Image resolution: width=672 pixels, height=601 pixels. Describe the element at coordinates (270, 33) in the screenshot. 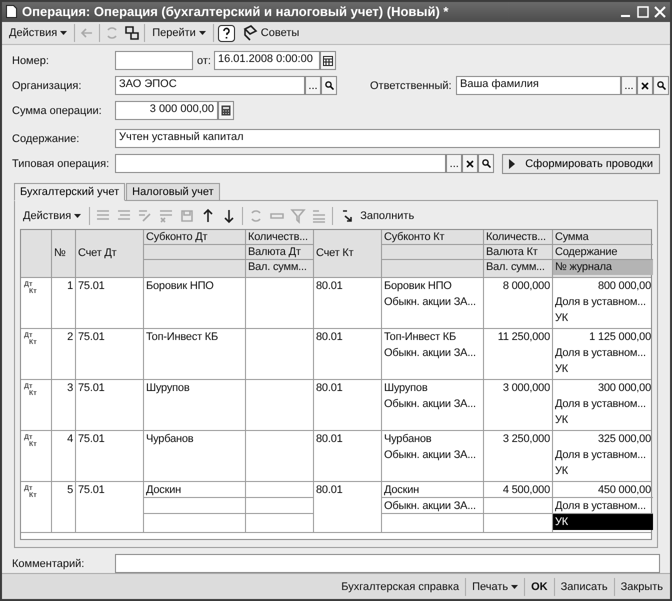

I see `tips-button: Советы` at that location.